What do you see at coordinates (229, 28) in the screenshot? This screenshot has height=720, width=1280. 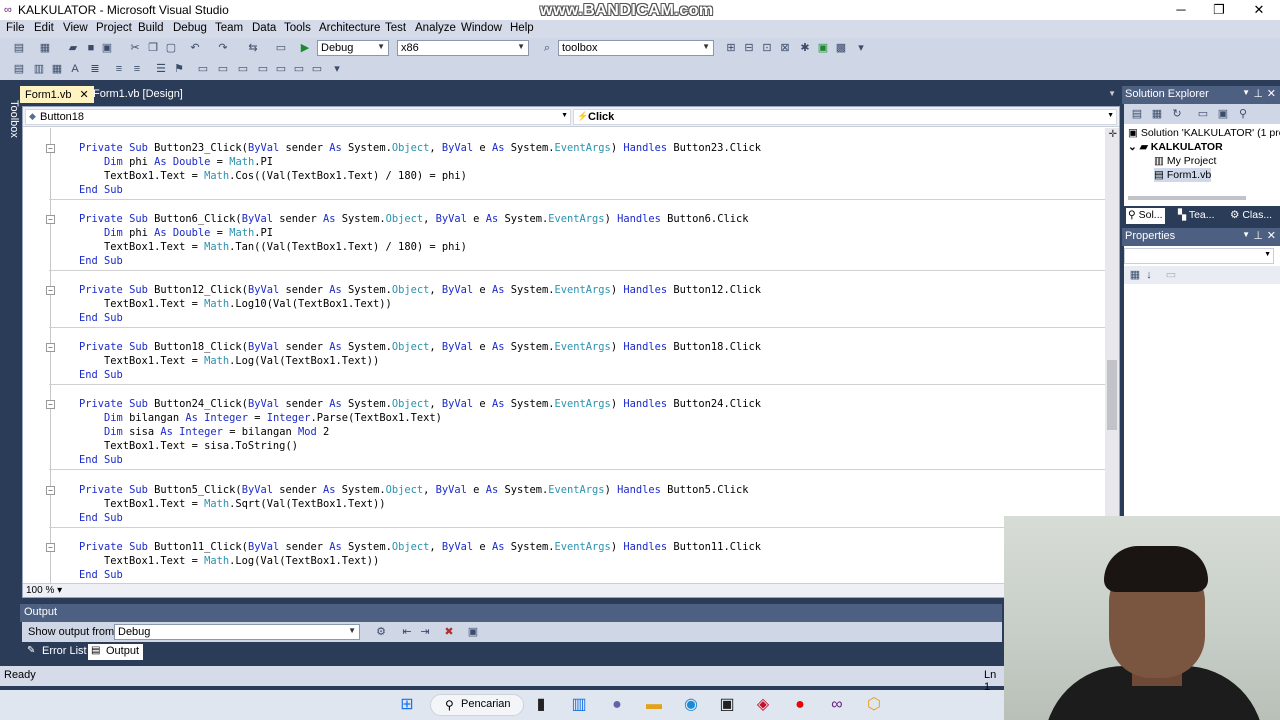 I see `menu-team: Team` at bounding box center [229, 28].